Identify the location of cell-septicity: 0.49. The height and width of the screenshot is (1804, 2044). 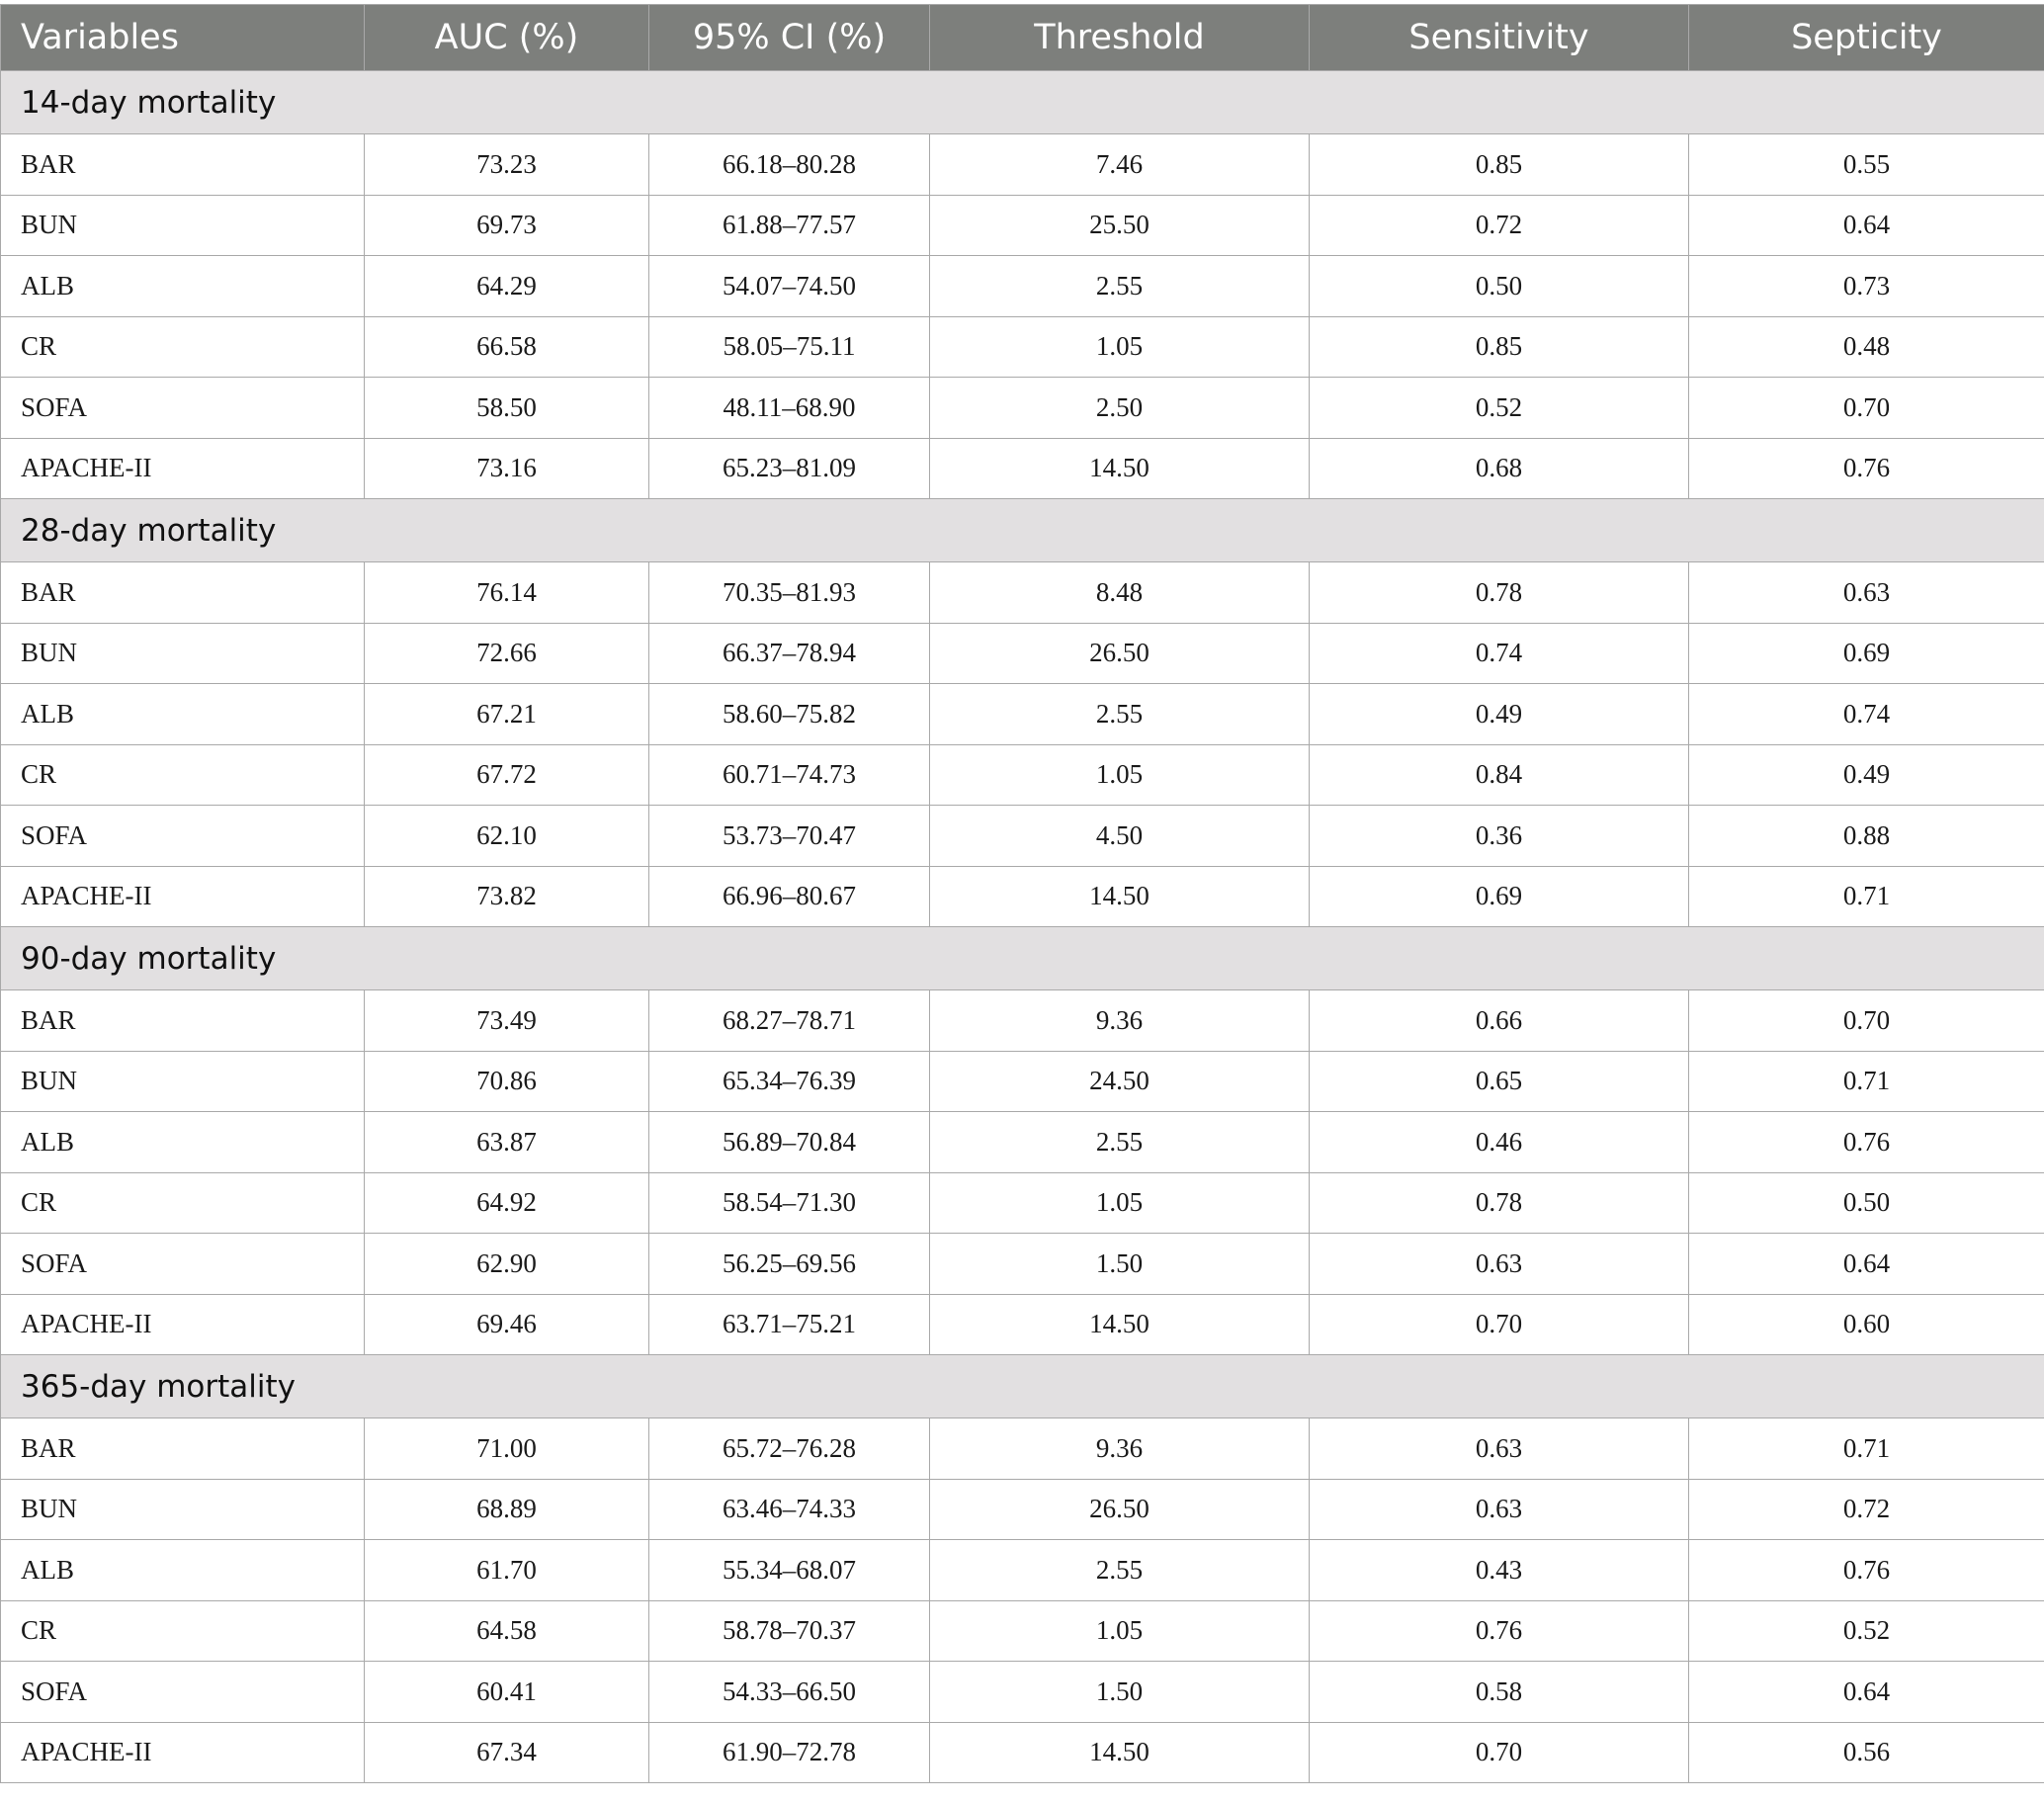
(1866, 775).